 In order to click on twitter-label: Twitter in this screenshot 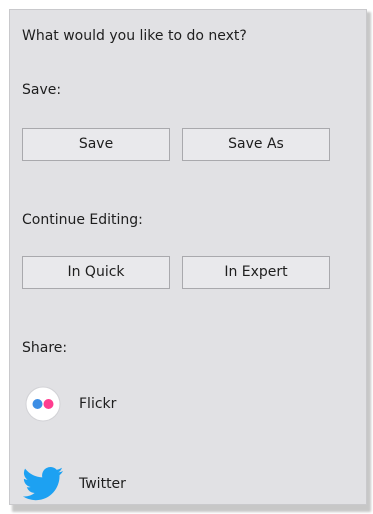, I will do `click(102, 484)`.